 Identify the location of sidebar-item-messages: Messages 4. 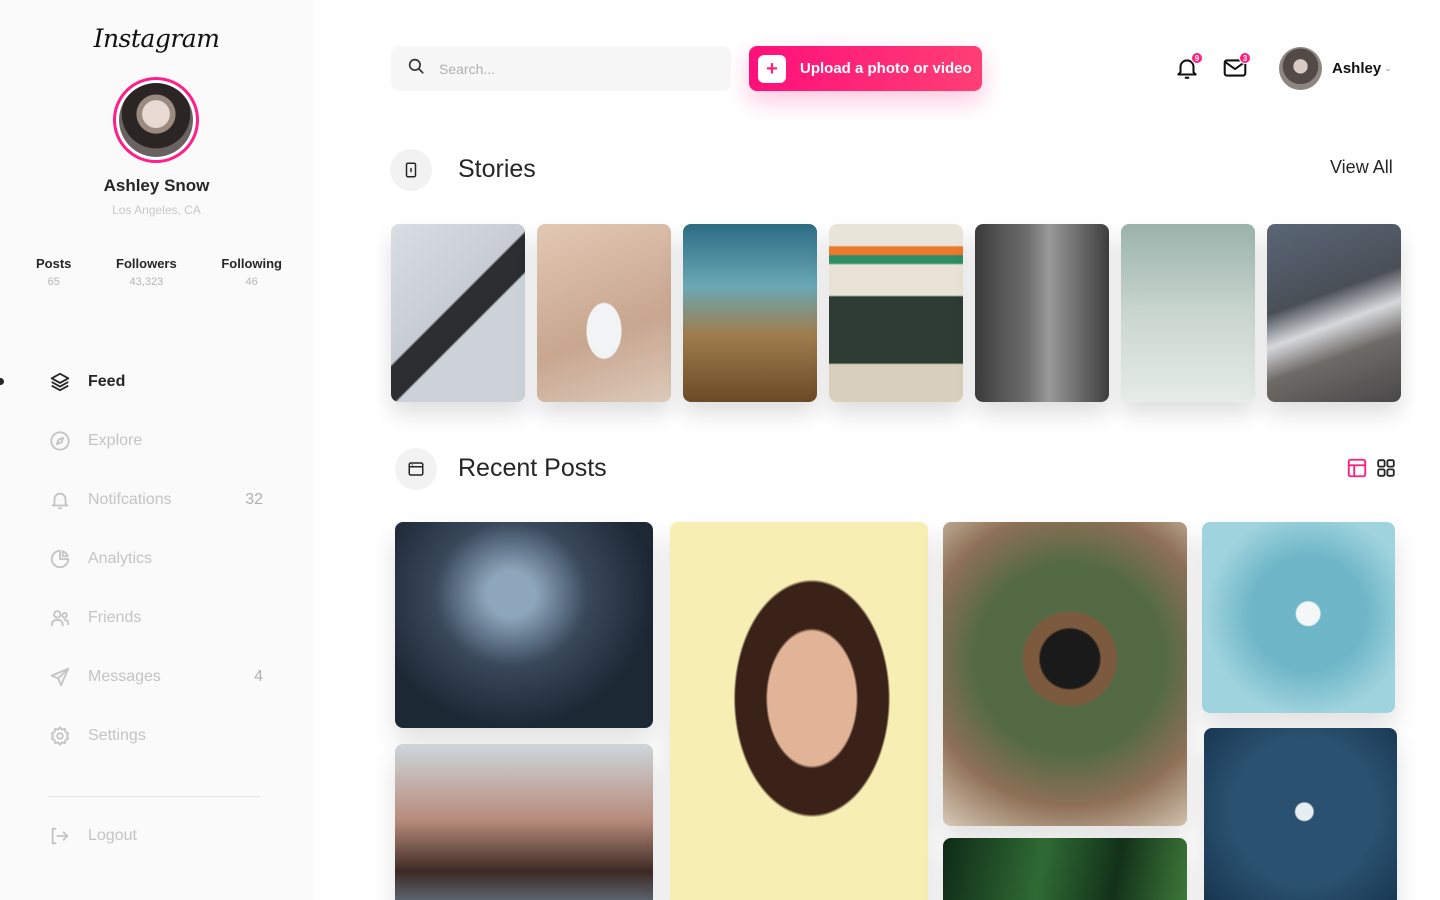
(156, 676).